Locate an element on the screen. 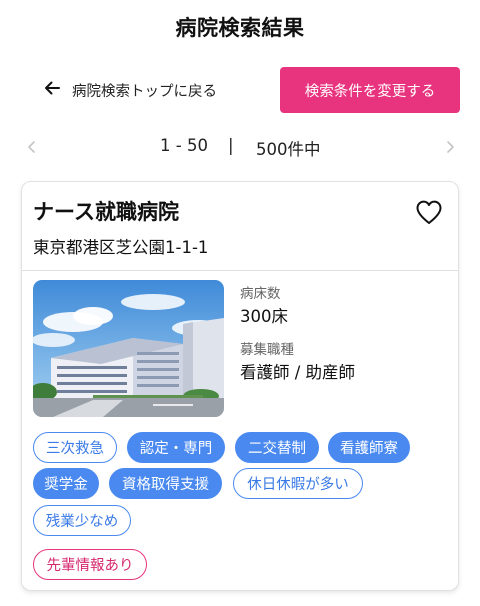 This screenshot has height=606, width=480. positions-value: 看護師 / 助産師 is located at coordinates (298, 372).